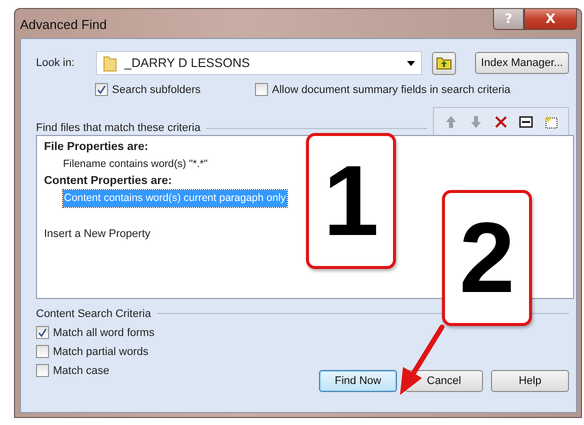 The width and height of the screenshot is (584, 425). I want to click on criteria-item: Filename contains word(s) "*.*", so click(135, 164).